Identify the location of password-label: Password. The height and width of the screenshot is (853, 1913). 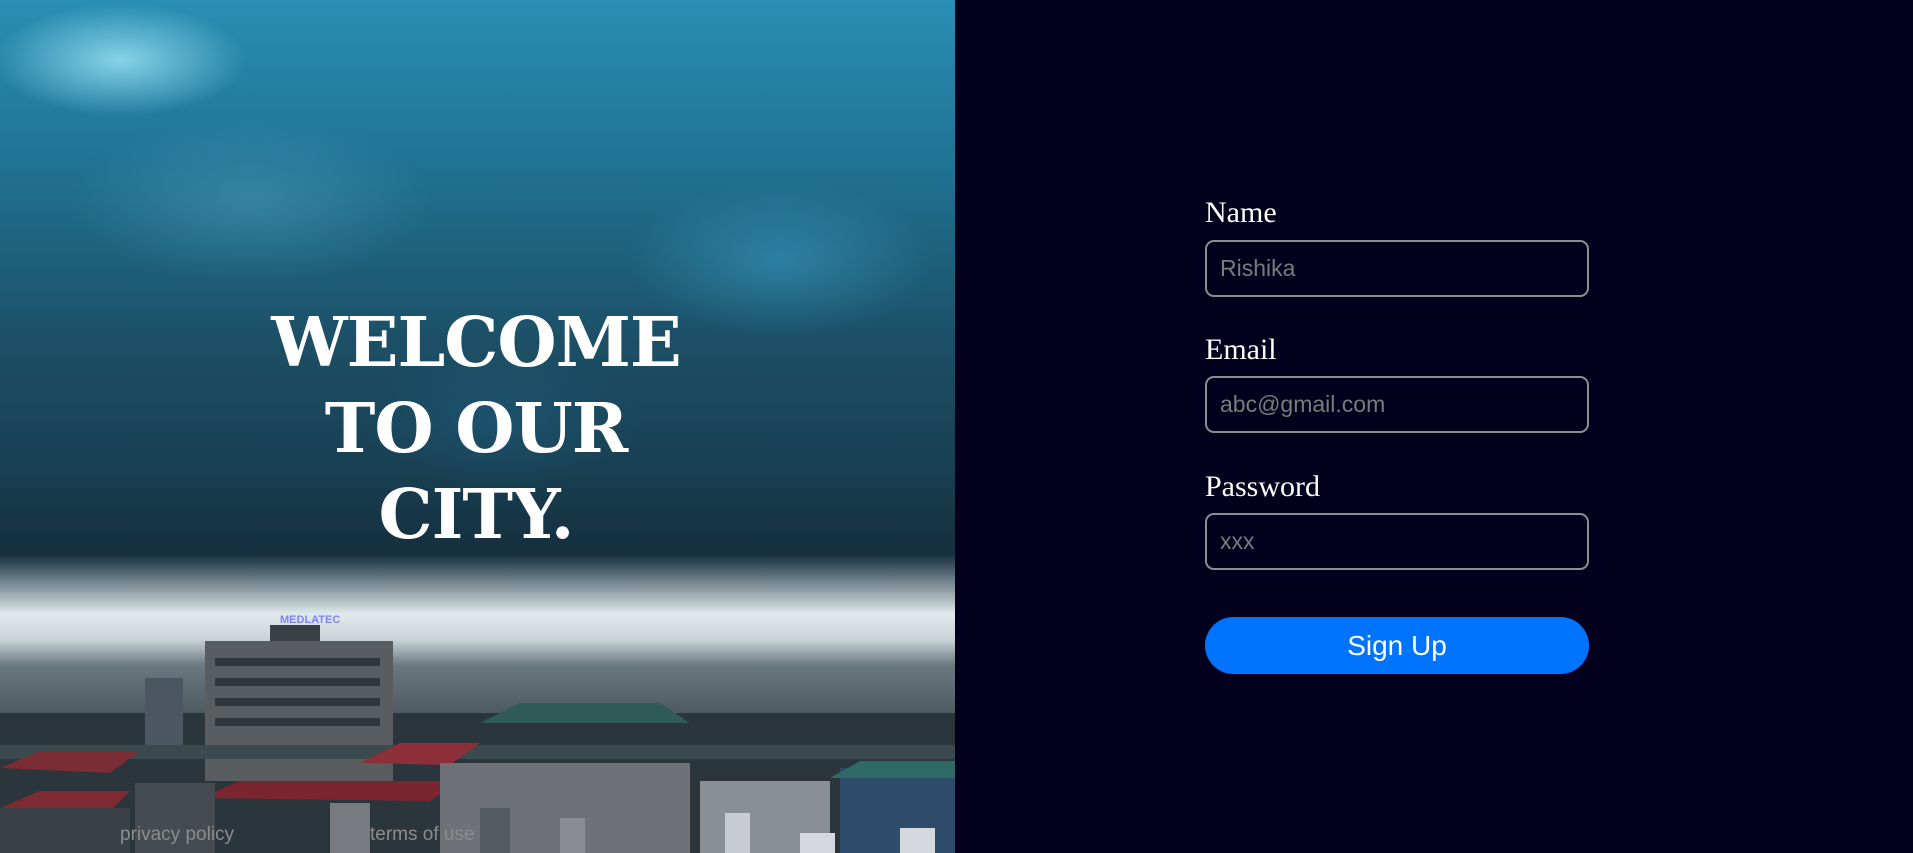
(1263, 486).